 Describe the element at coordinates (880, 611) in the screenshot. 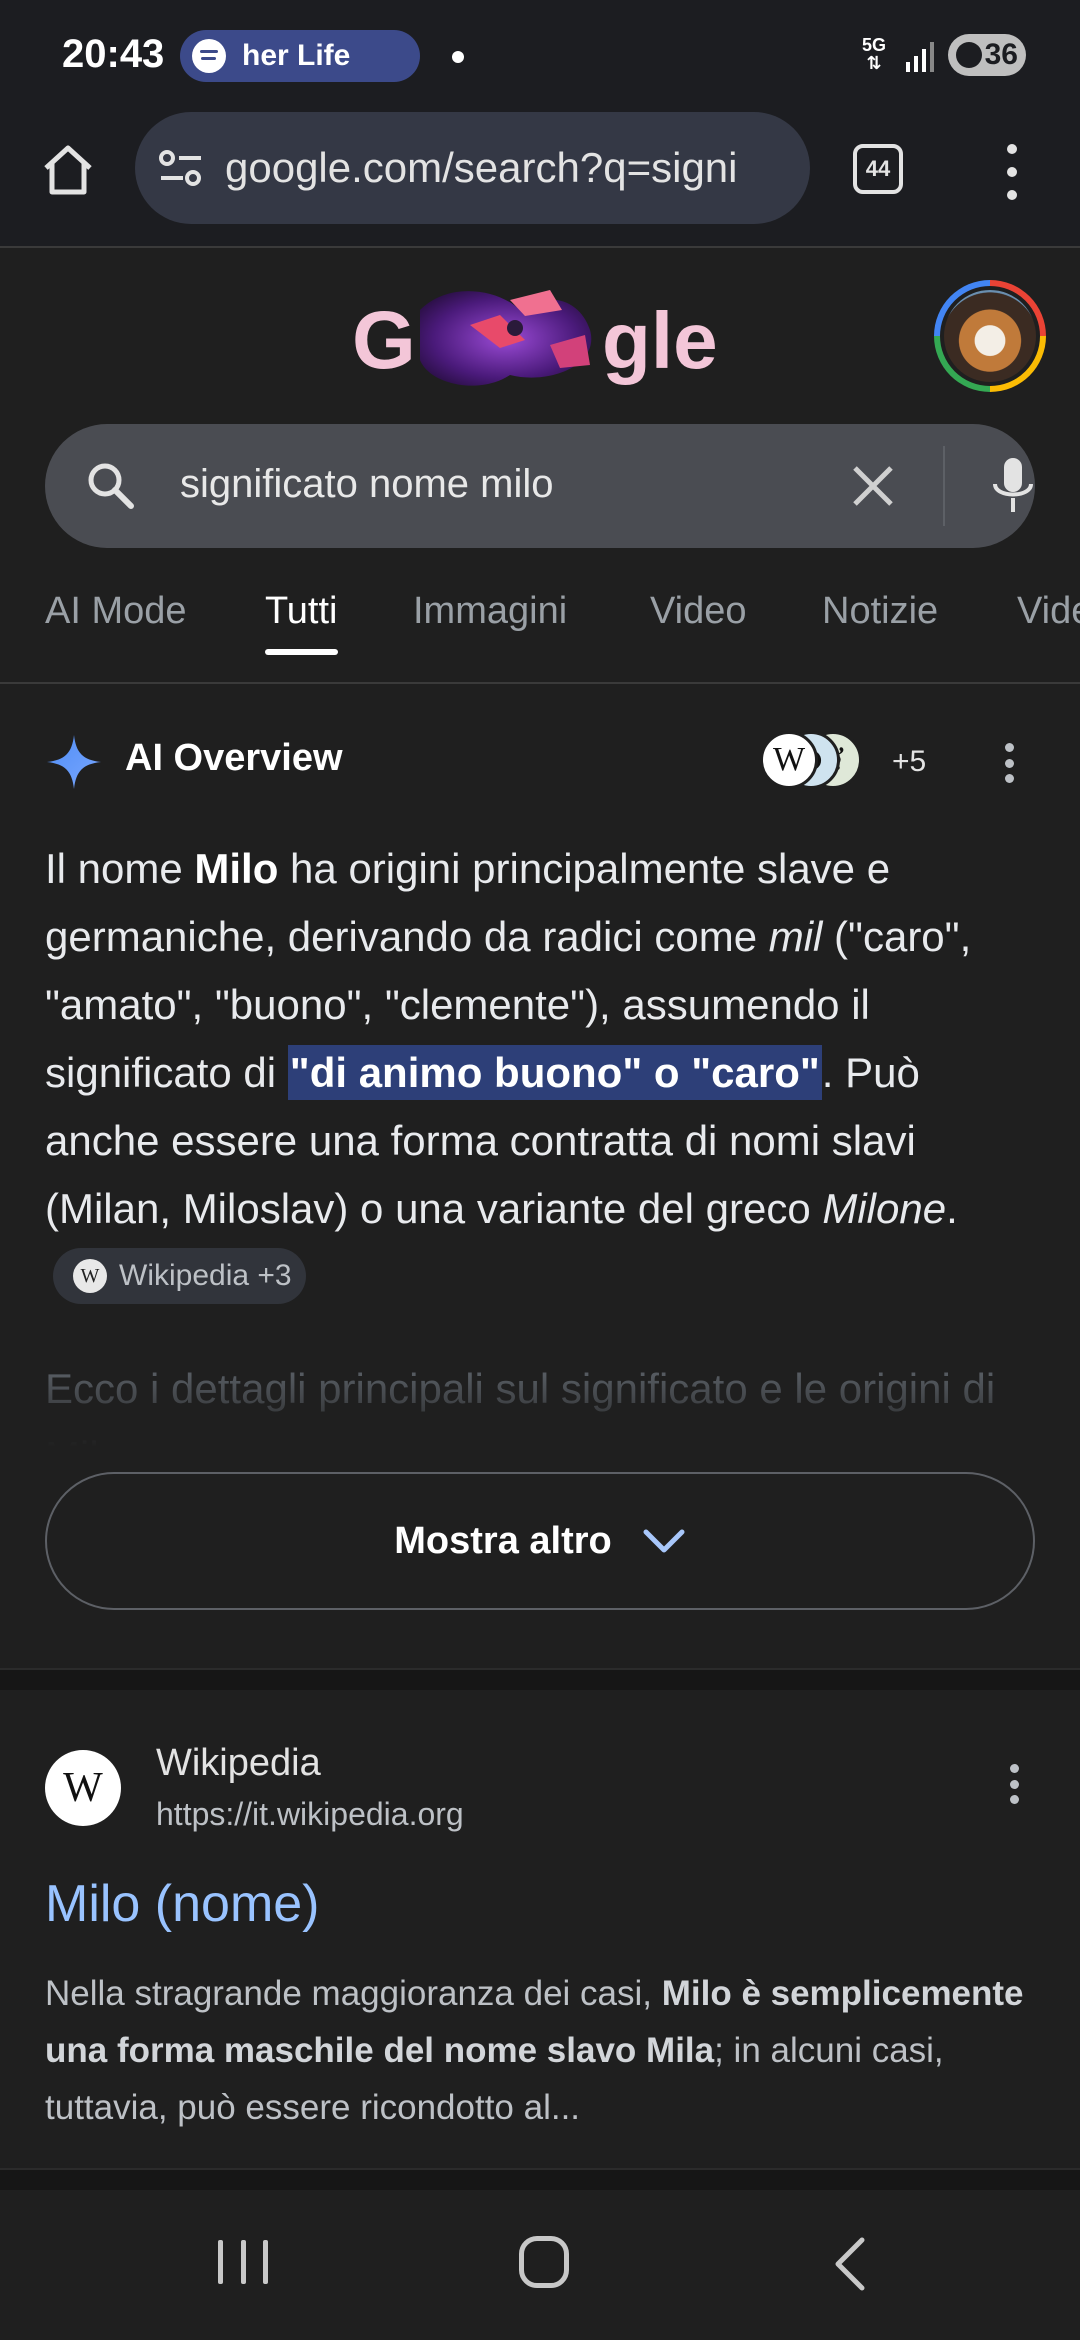

I see `tab-notizie: Notizie` at that location.